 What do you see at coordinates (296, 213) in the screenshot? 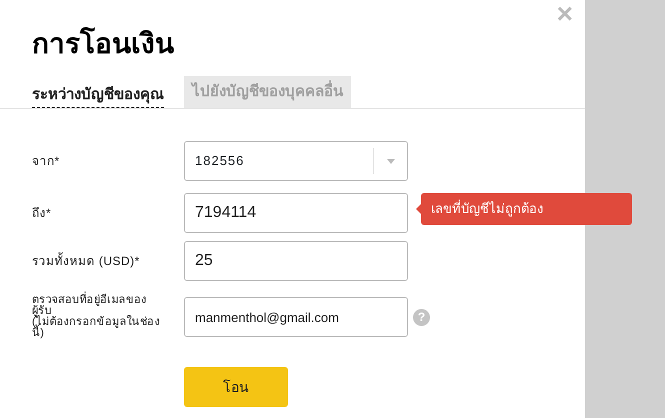
I see `input-field: 7194114` at bounding box center [296, 213].